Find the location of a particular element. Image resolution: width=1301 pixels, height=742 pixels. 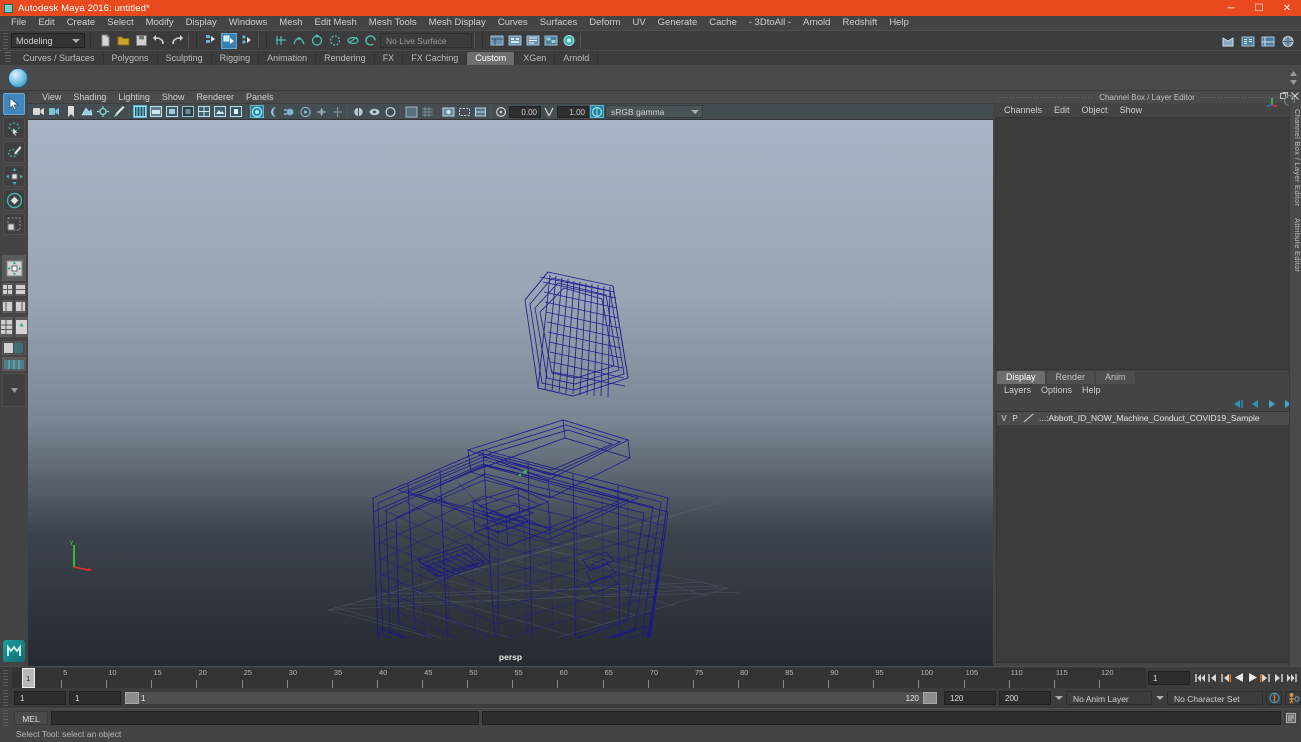

play-backwards-icon is located at coordinates (1239, 678).